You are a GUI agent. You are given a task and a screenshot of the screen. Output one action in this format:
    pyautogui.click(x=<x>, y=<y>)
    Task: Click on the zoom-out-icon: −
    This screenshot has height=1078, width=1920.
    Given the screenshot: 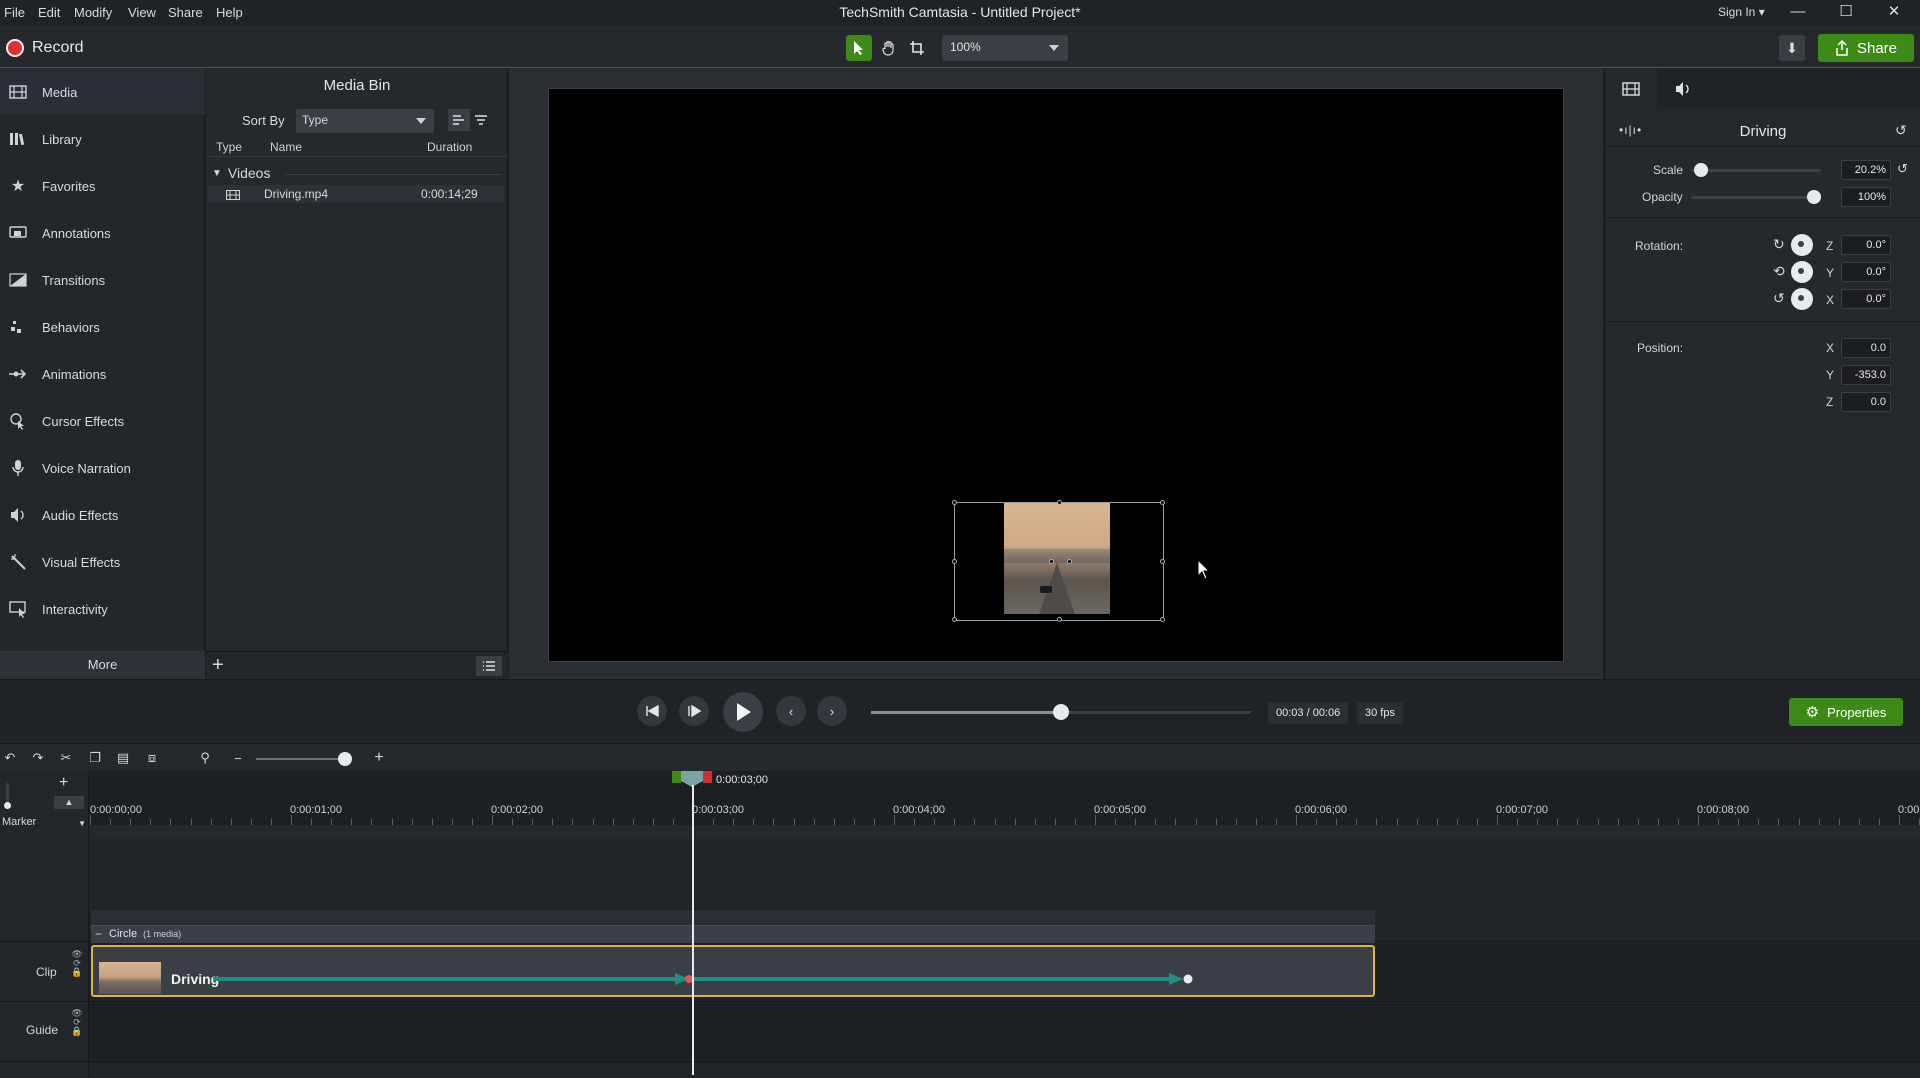 What is the action you would take?
    pyautogui.click(x=238, y=758)
    